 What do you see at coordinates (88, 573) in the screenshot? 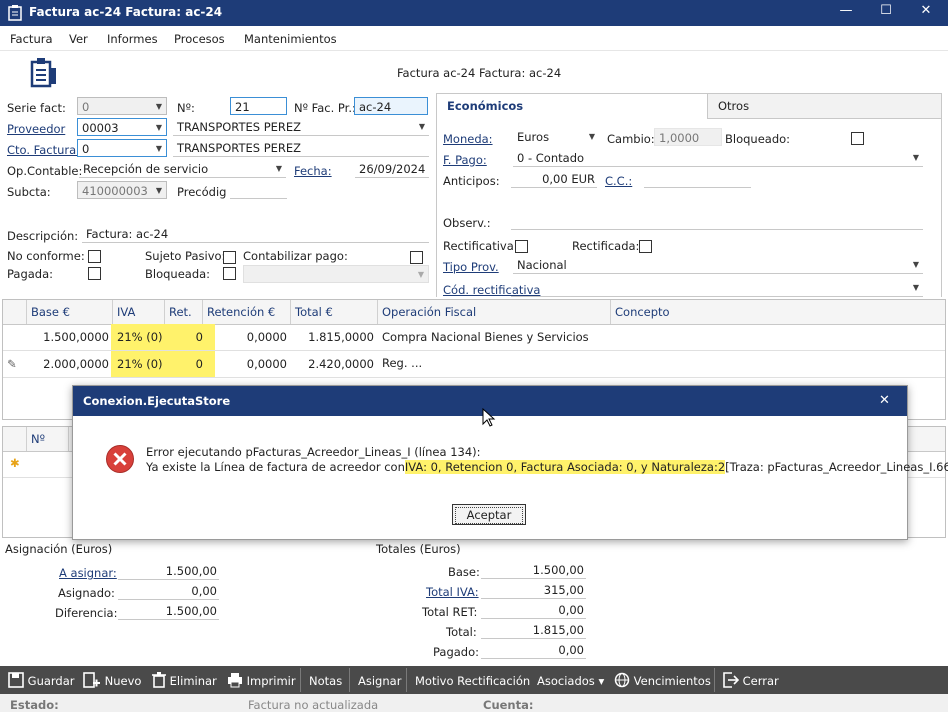
I see `asignar-link: A asignar:` at bounding box center [88, 573].